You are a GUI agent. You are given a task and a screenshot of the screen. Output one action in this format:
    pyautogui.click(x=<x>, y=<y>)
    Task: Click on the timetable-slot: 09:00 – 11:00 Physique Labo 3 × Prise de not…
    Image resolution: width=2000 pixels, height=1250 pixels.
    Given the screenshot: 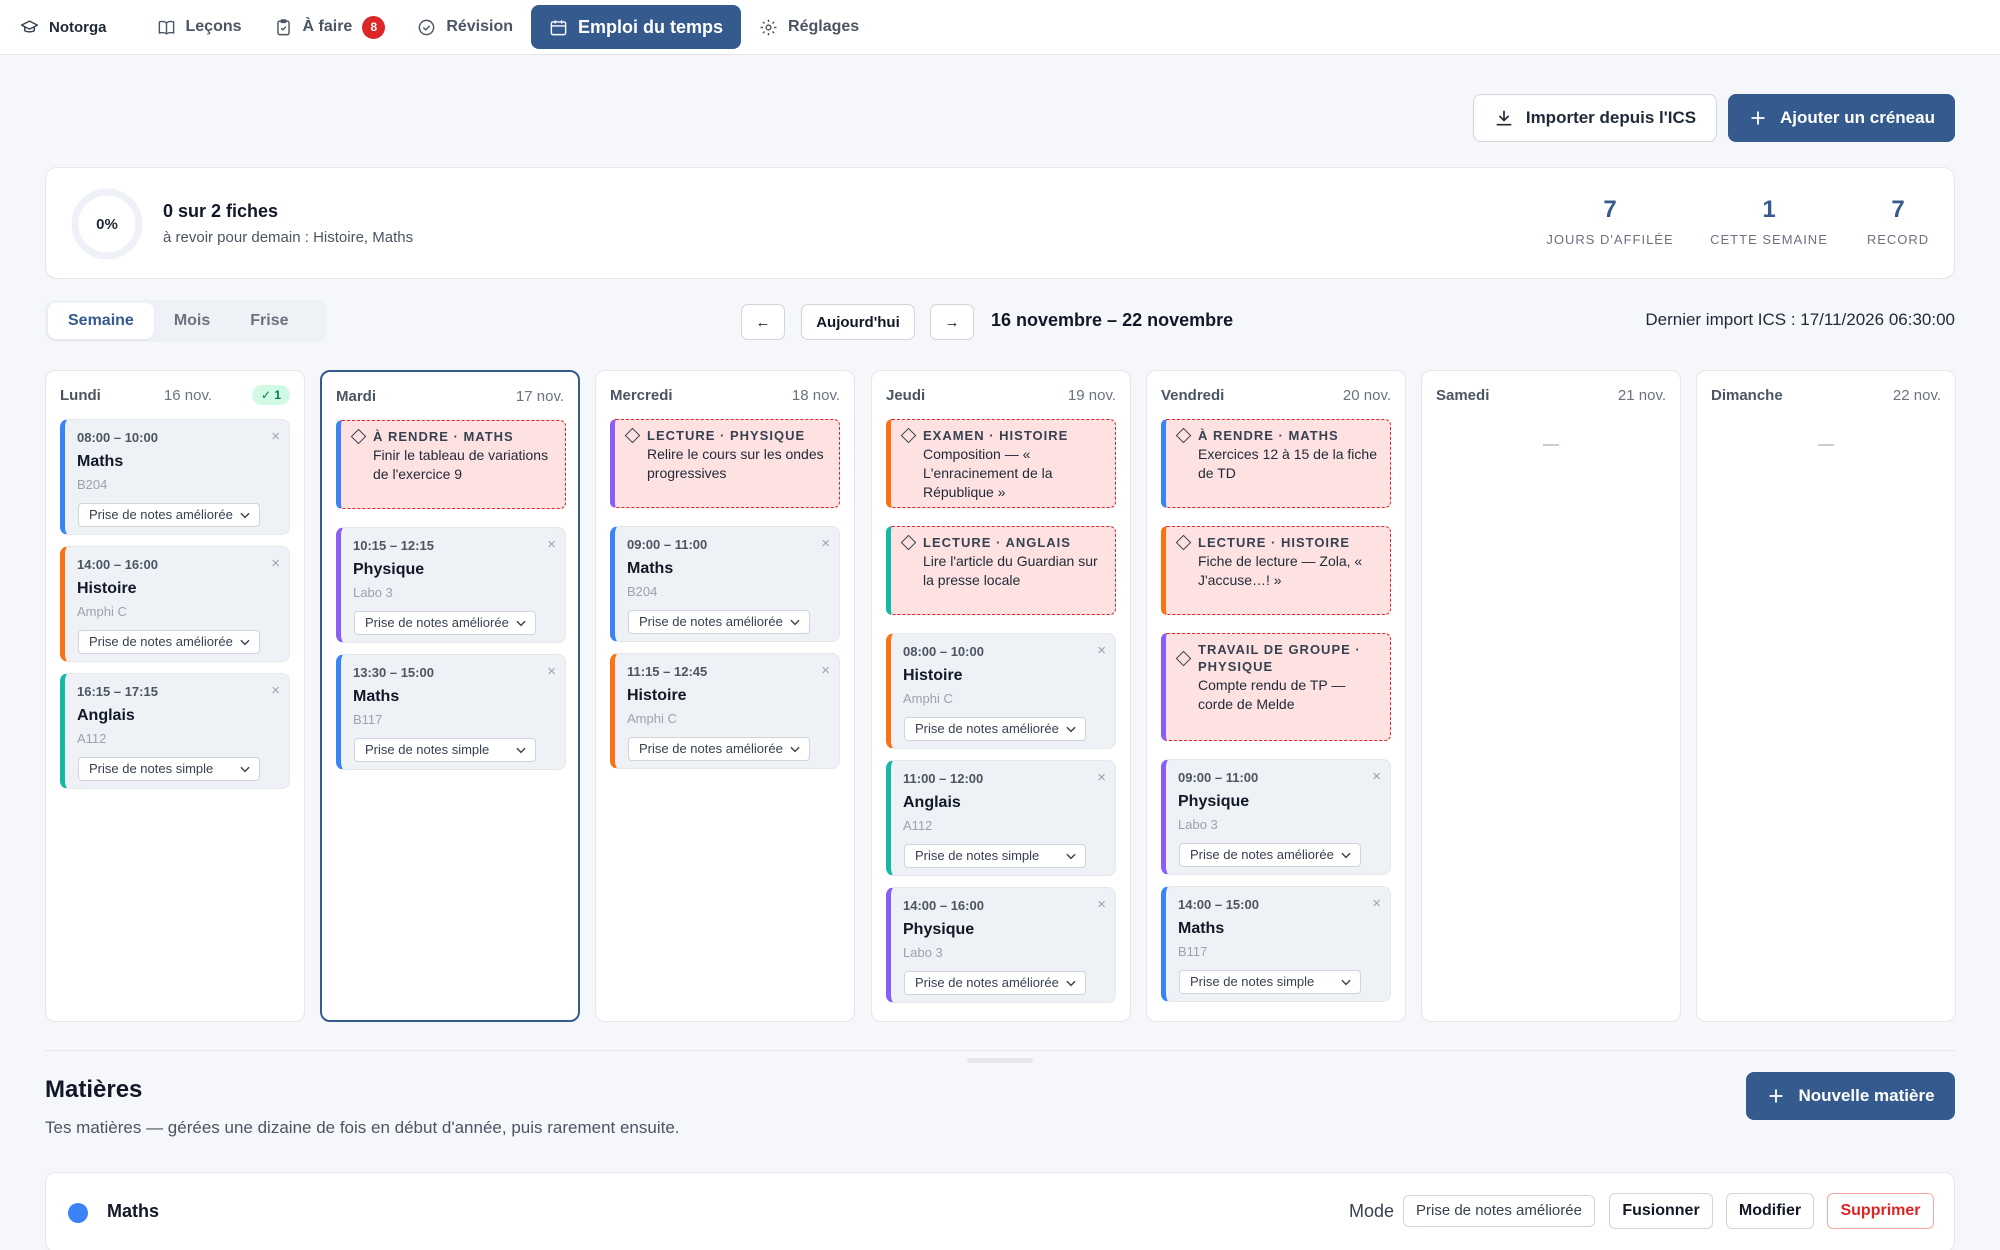 What is the action you would take?
    pyautogui.click(x=1276, y=817)
    